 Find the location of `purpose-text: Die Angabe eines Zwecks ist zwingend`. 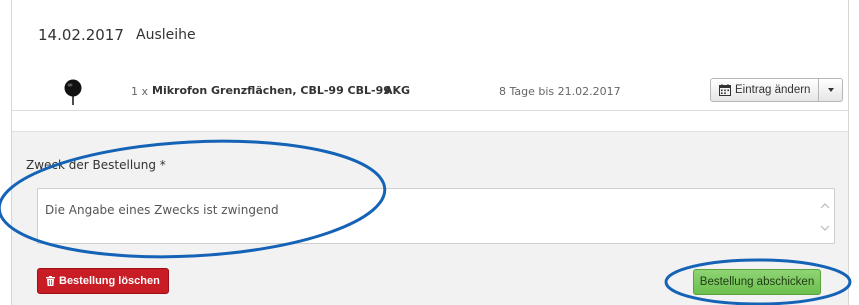

purpose-text: Die Angabe eines Zwecks ist zwingend is located at coordinates (162, 210).